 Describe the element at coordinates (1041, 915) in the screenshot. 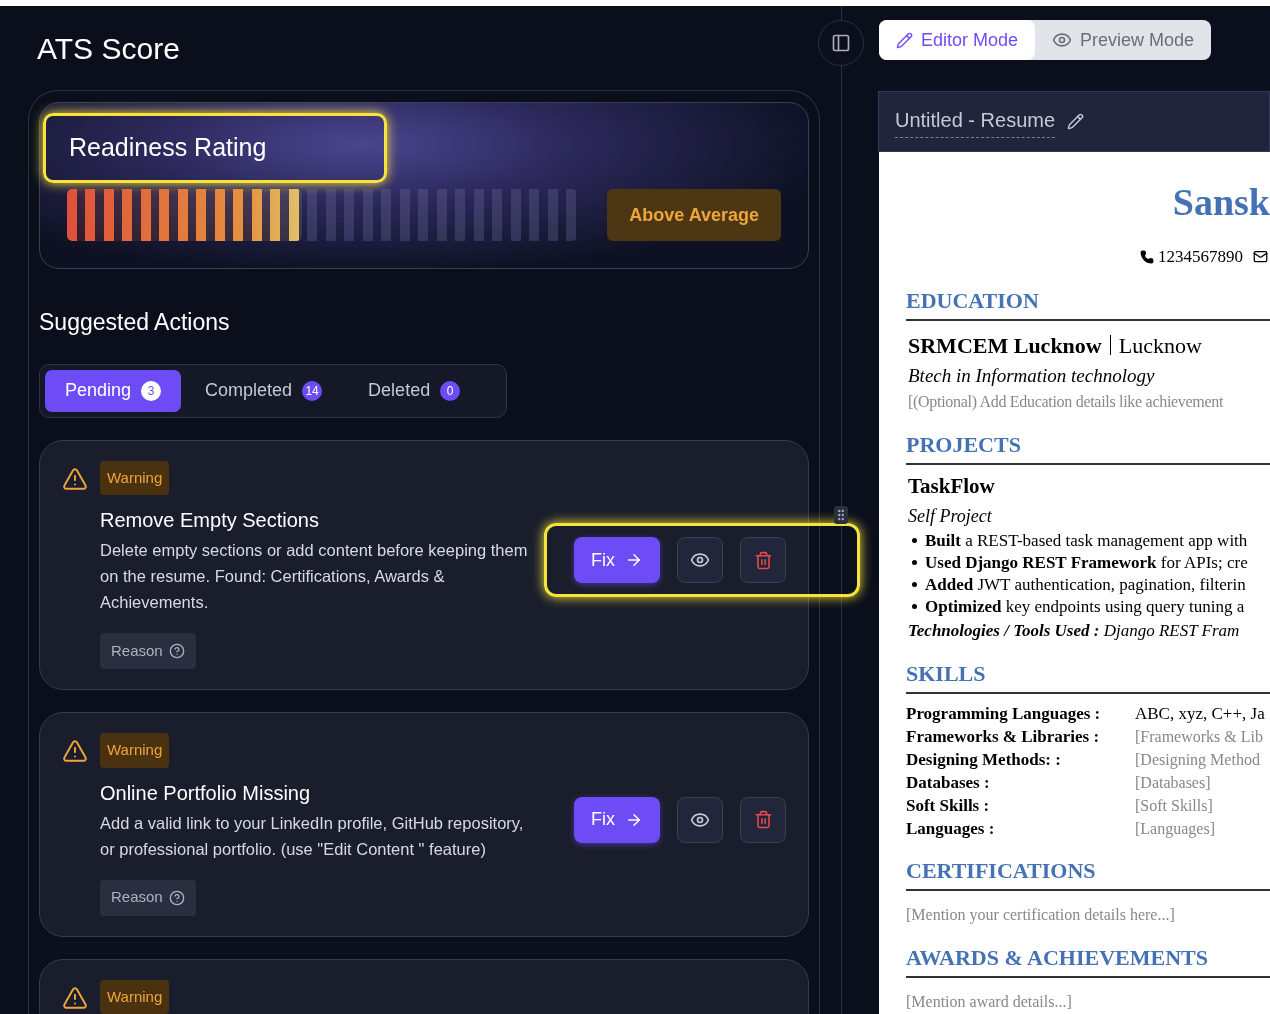

I see `certification-note: [Mention your certification details here...]` at that location.